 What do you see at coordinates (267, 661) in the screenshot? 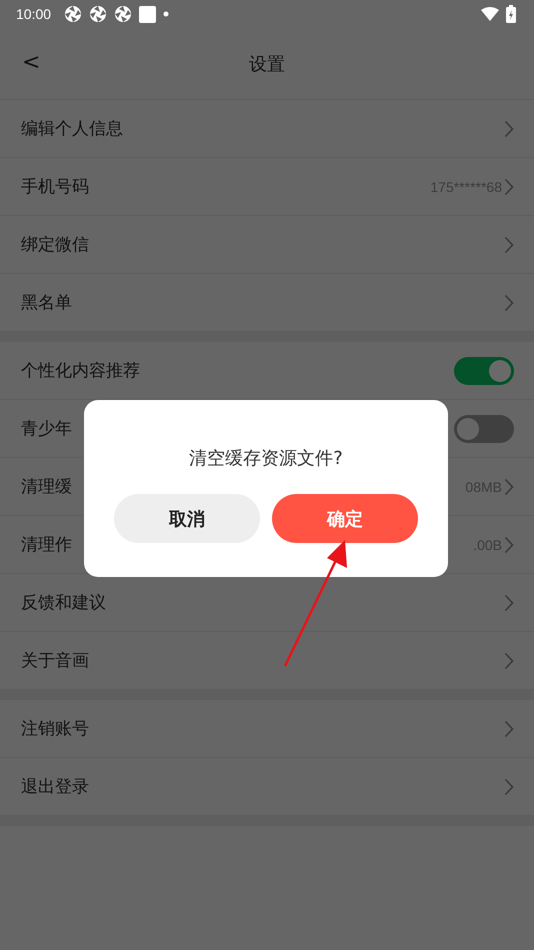
I see `settings-row: 关于音画` at bounding box center [267, 661].